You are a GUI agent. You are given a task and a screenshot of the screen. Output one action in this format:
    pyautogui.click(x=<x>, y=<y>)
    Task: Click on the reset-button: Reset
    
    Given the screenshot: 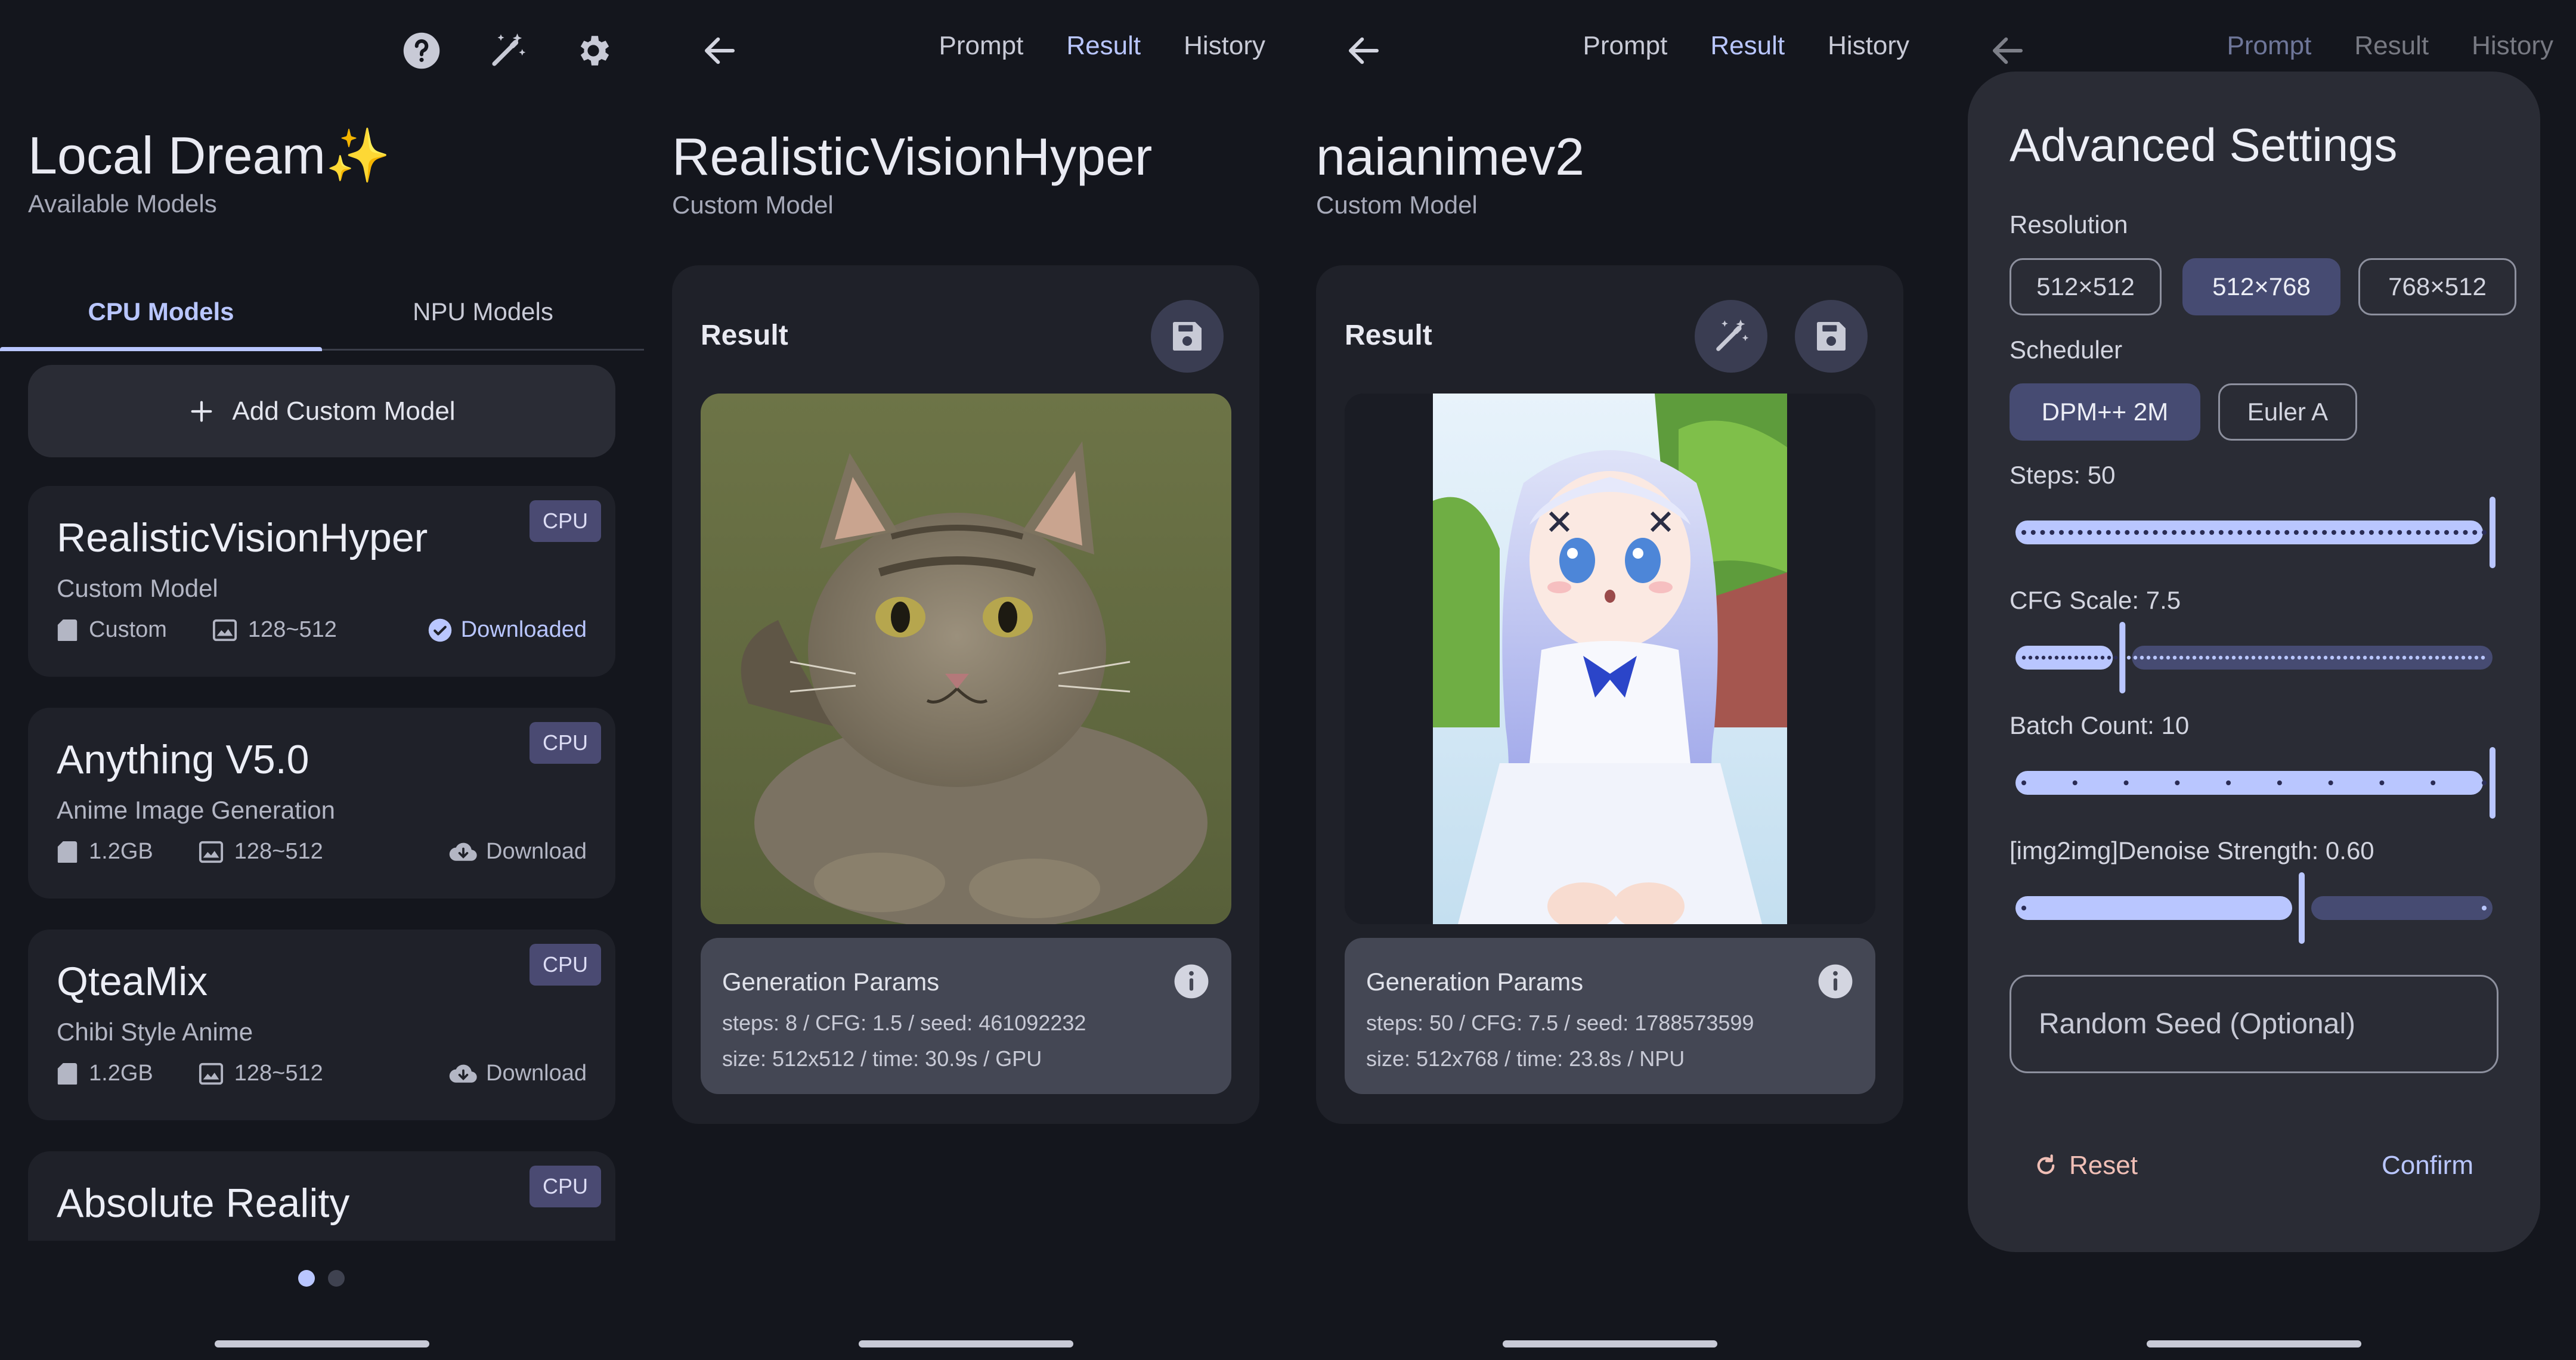 What is the action you would take?
    pyautogui.click(x=2085, y=1166)
    